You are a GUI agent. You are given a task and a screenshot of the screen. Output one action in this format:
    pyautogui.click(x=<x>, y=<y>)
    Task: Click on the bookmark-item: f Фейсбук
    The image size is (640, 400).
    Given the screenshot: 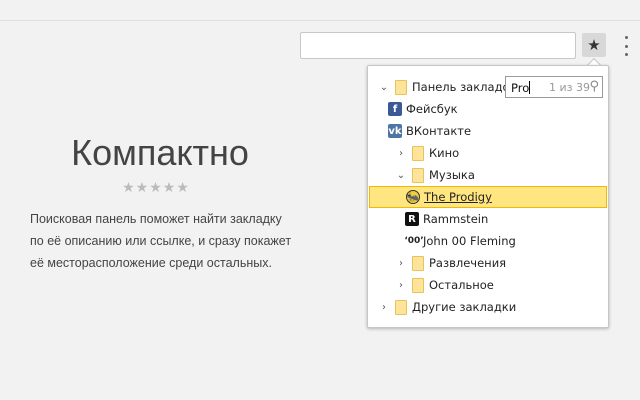 What is the action you would take?
    pyautogui.click(x=488, y=109)
    